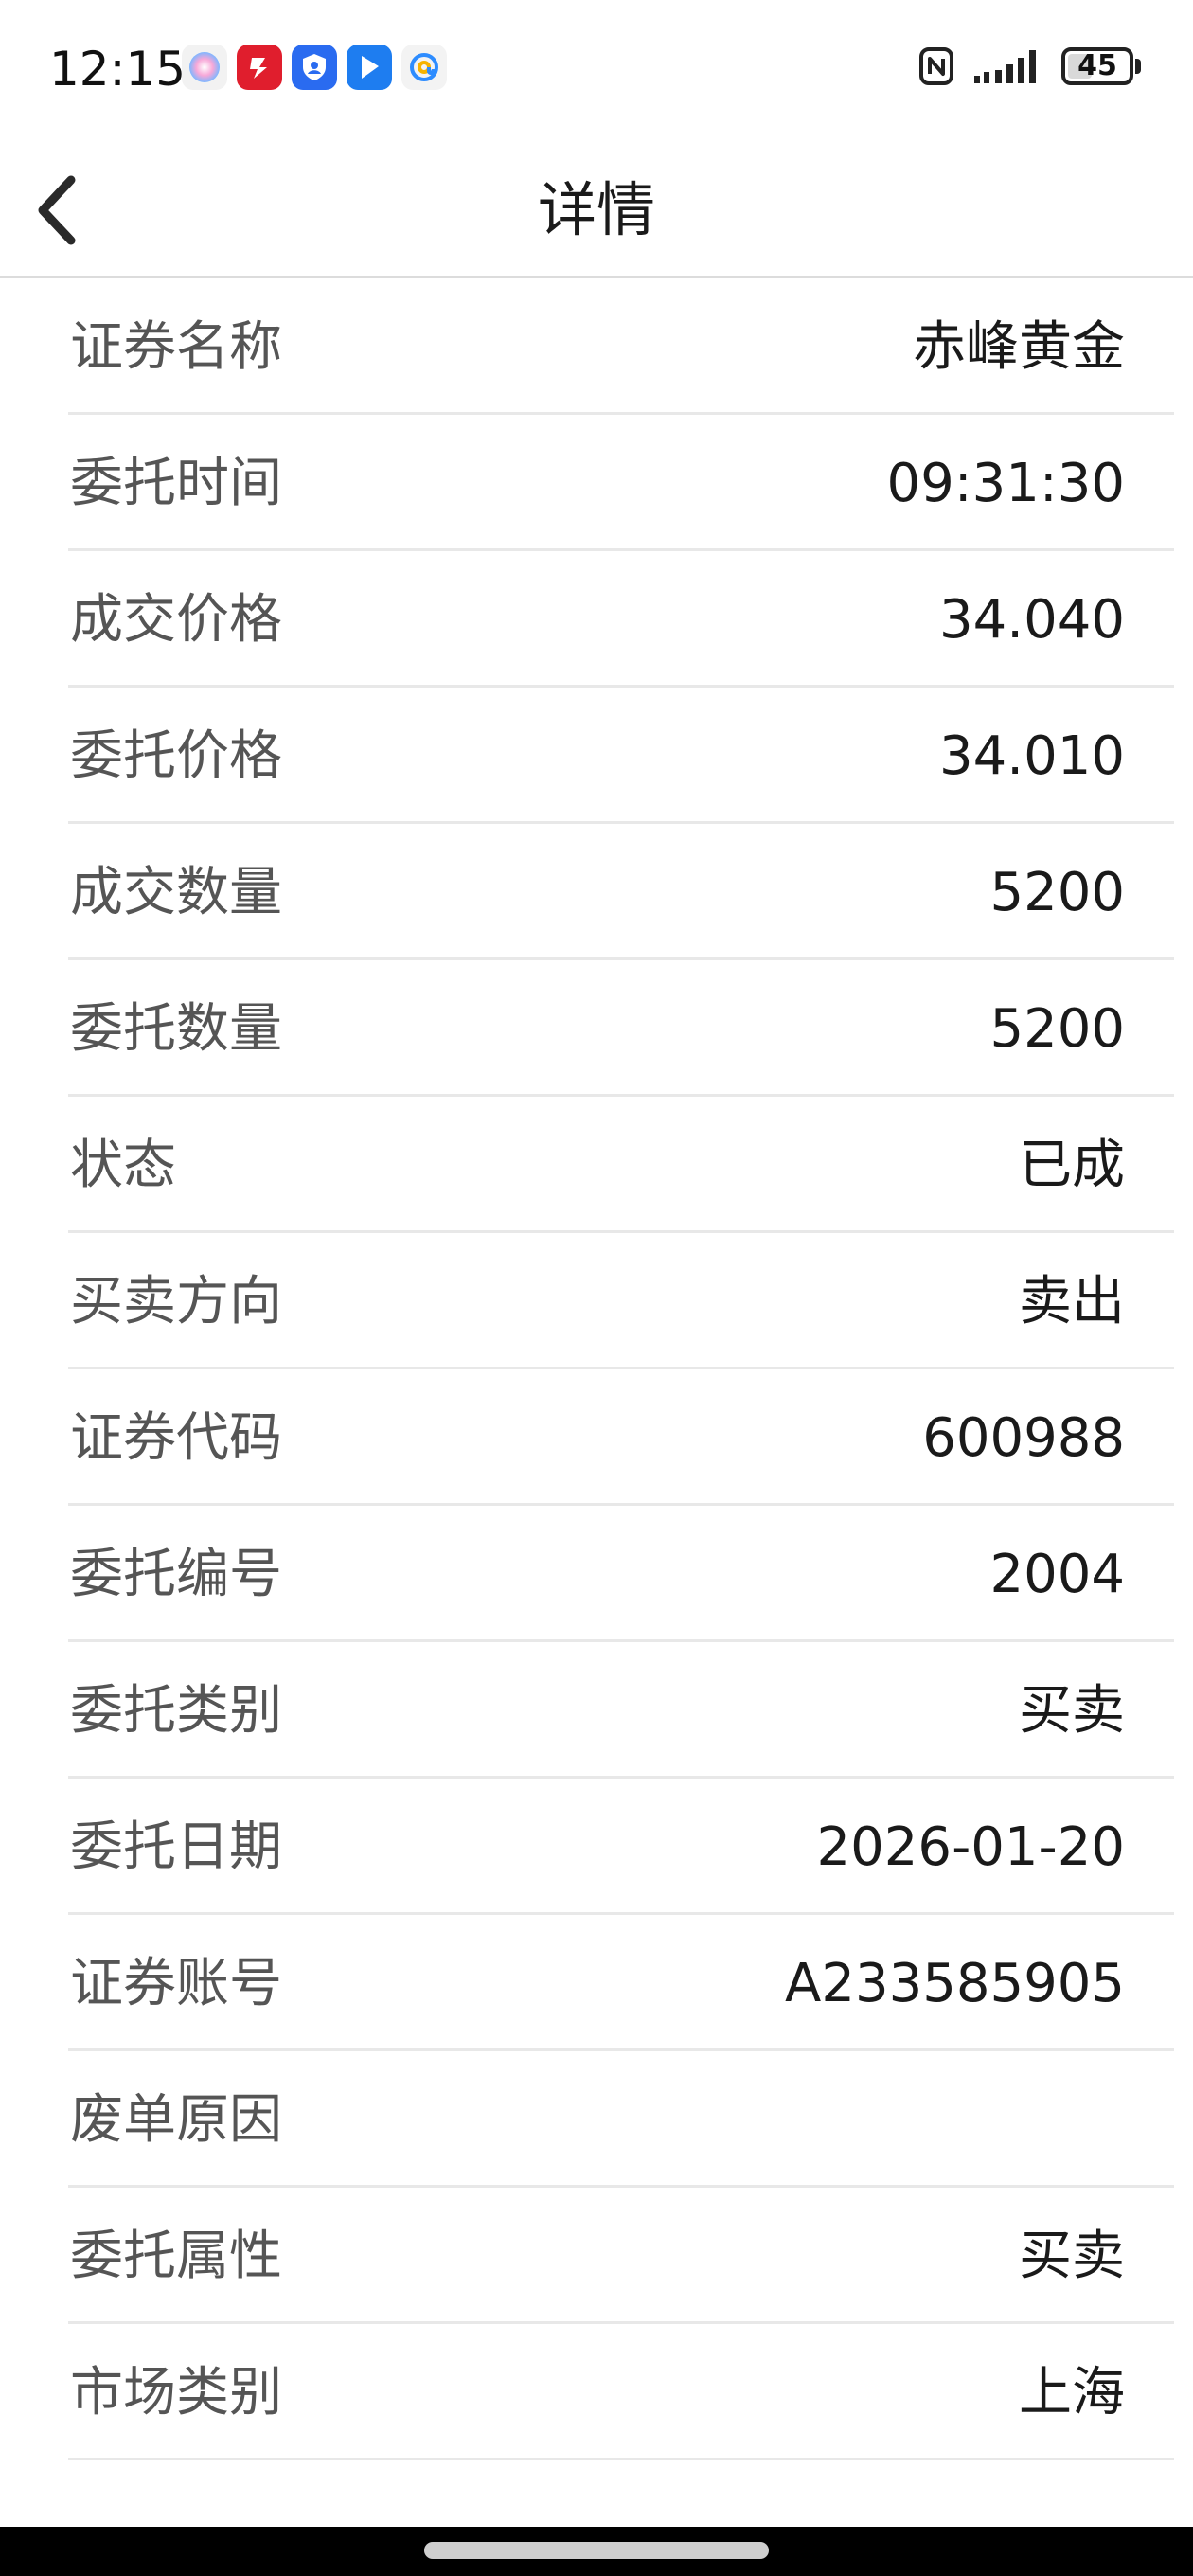 The height and width of the screenshot is (2576, 1193). I want to click on detail-label: 废单原因, so click(176, 2120).